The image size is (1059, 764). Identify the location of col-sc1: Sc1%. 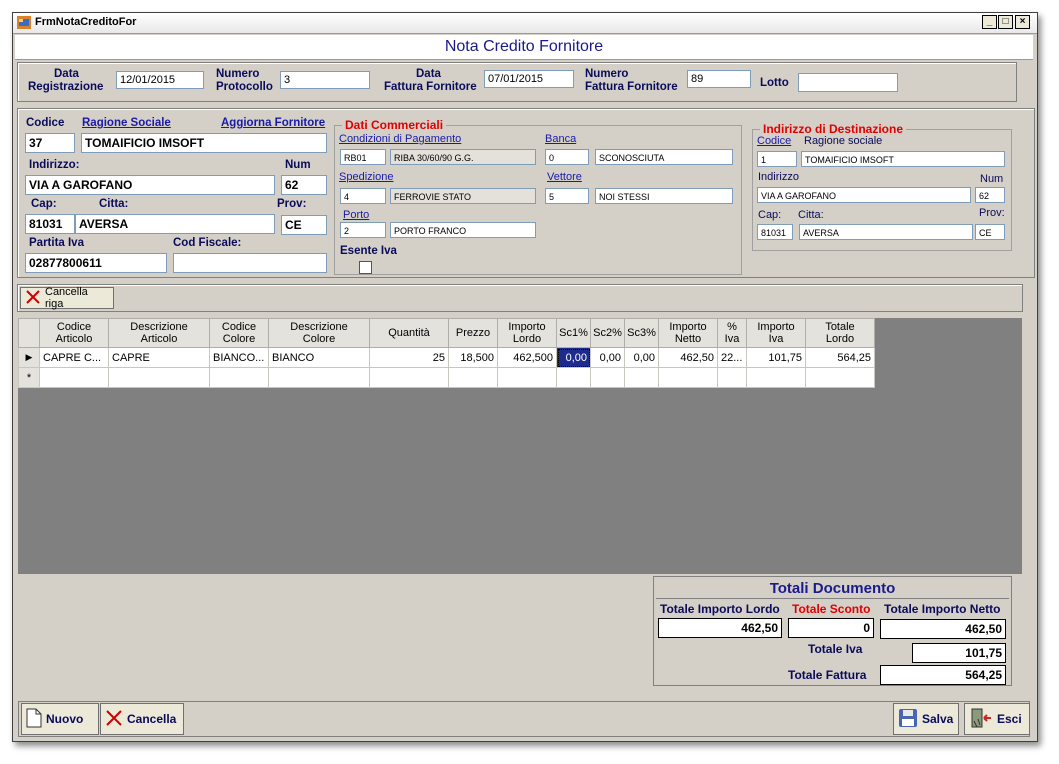
(573, 333).